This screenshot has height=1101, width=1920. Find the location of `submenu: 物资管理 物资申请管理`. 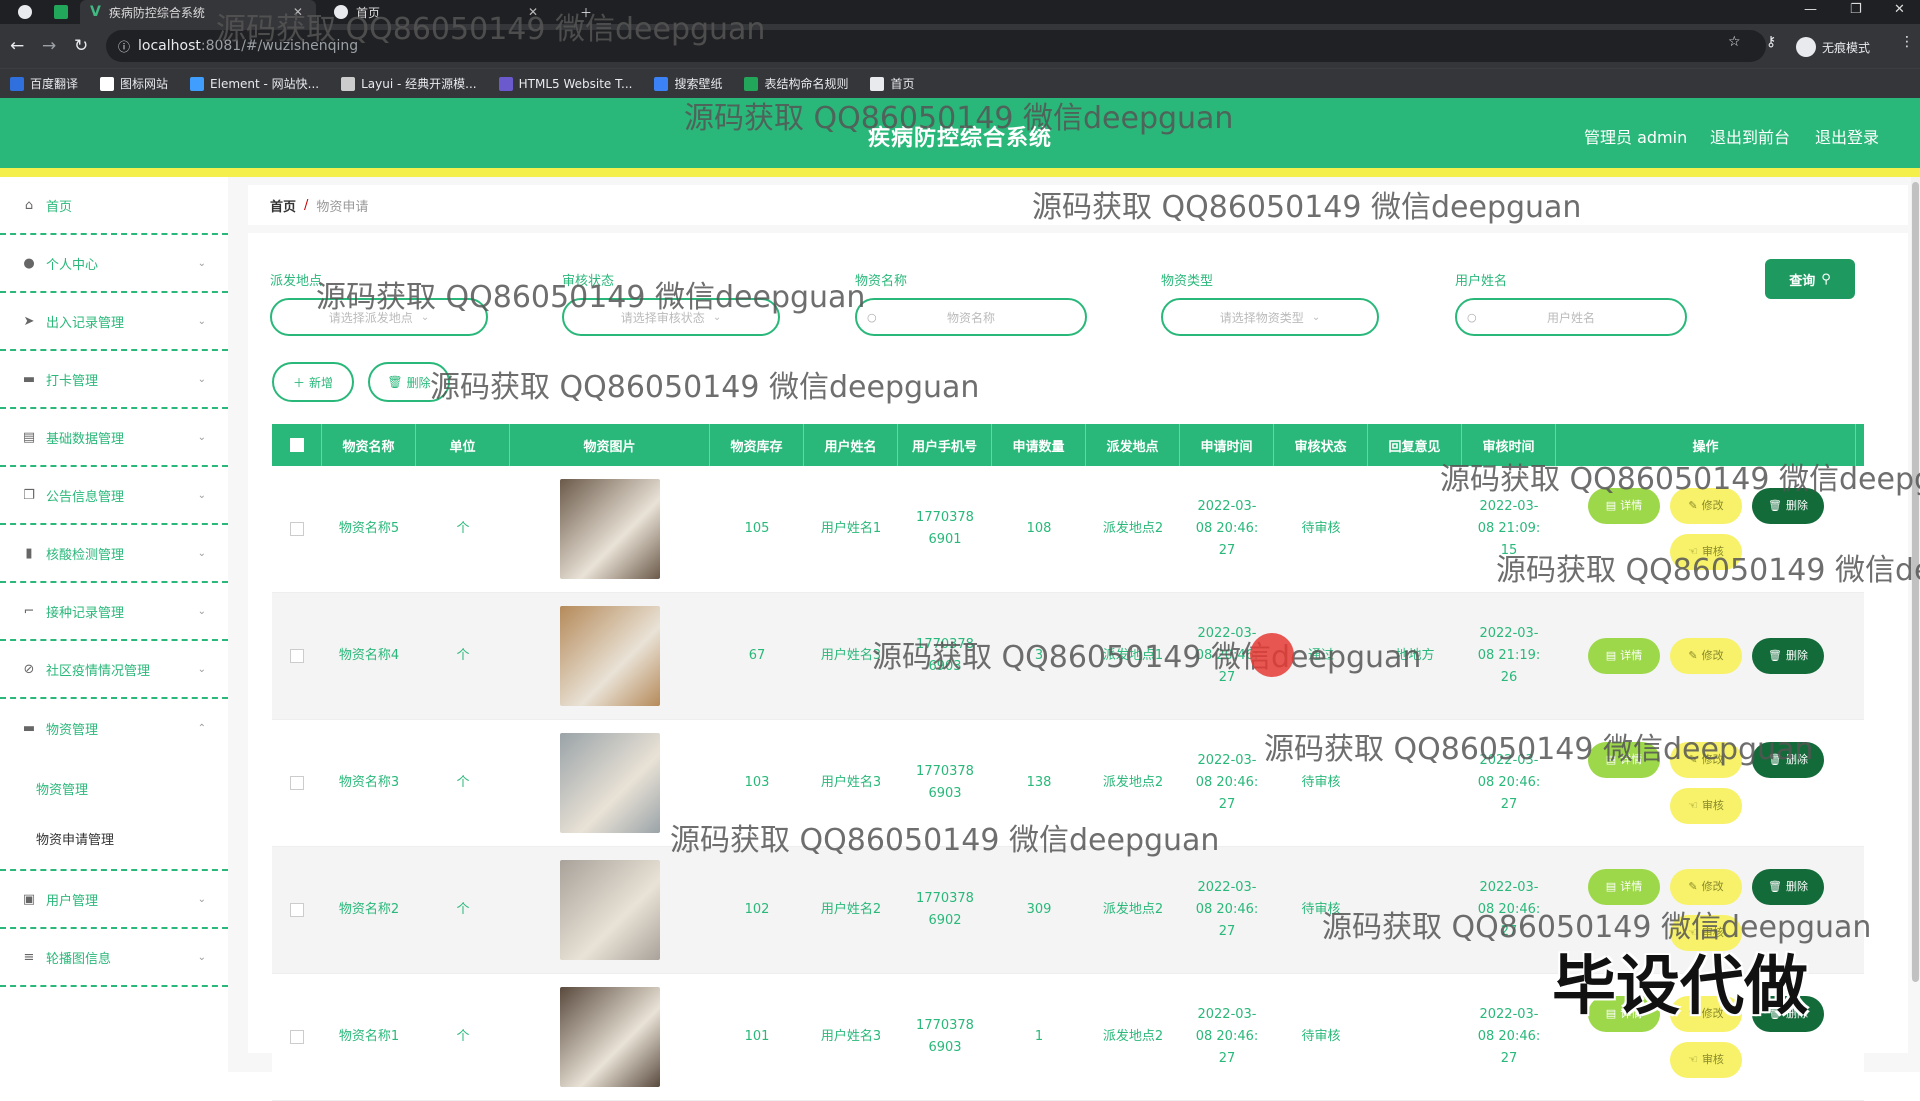

submenu: 物资管理 物资申请管理 is located at coordinates (114, 814).